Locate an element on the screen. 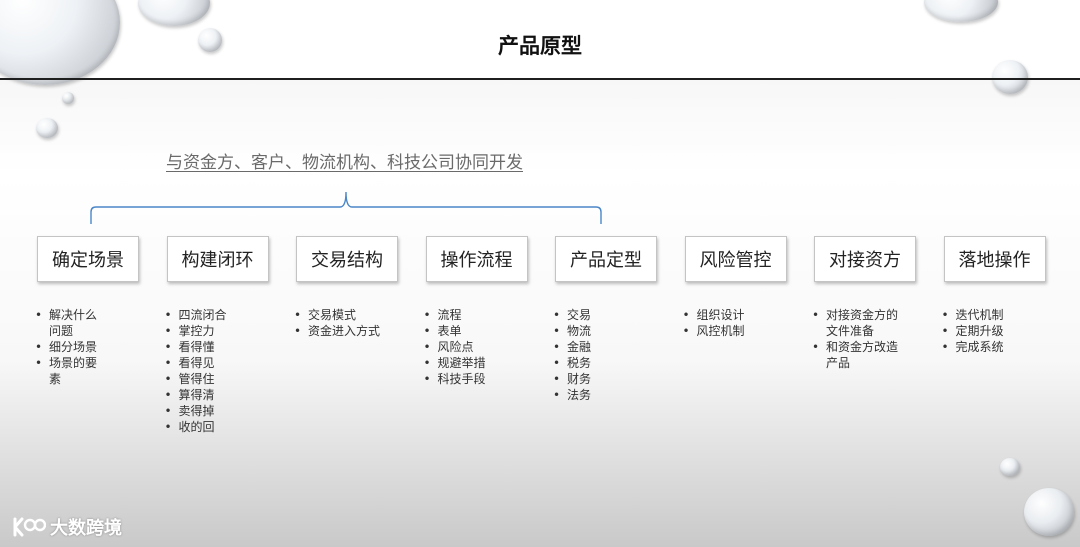 This screenshot has height=547, width=1080. bullet-item: 管得住 is located at coordinates (203, 379).